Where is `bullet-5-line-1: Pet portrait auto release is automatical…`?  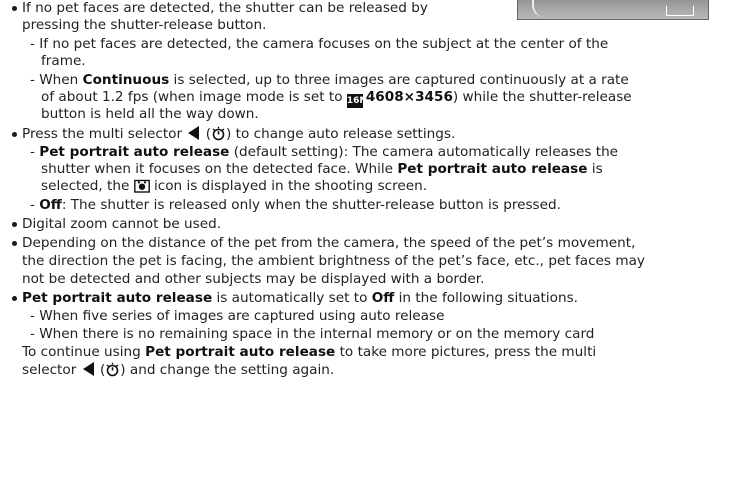
bullet-5-line-1: Pet portrait auto release is automatical… is located at coordinates (300, 298).